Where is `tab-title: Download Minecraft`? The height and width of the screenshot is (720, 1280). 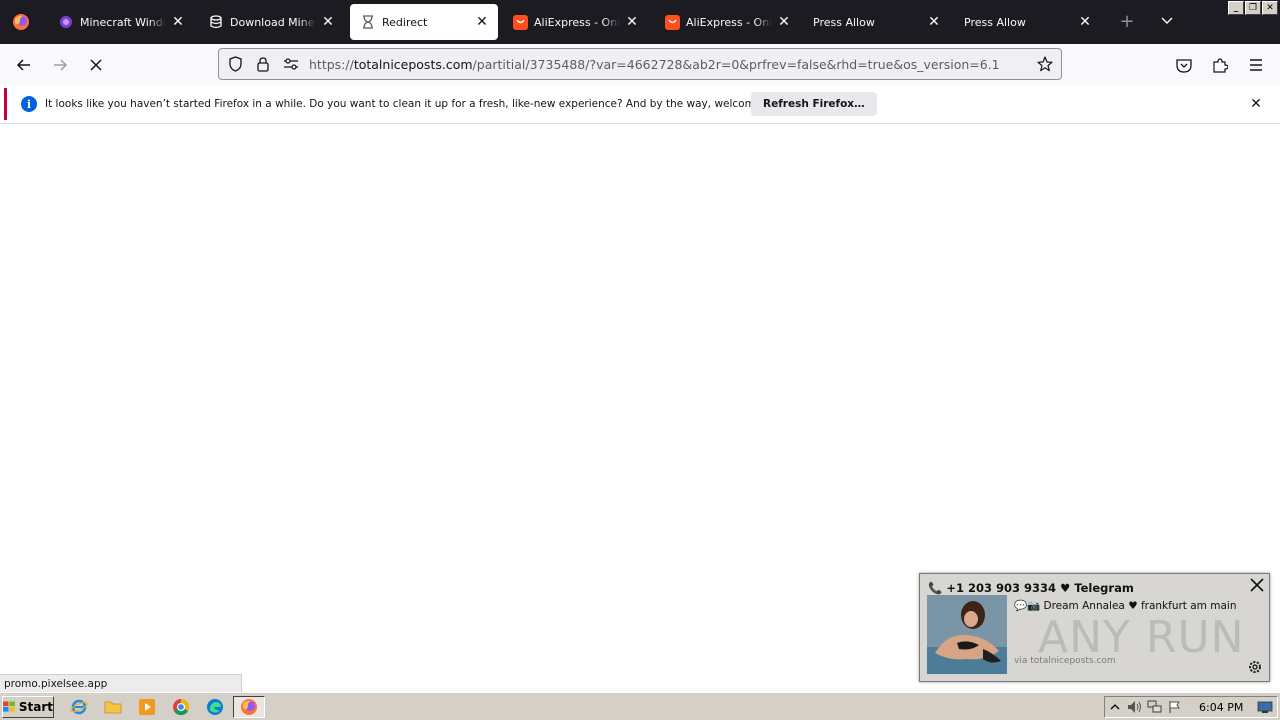
tab-title: Download Minecraft is located at coordinates (273, 22).